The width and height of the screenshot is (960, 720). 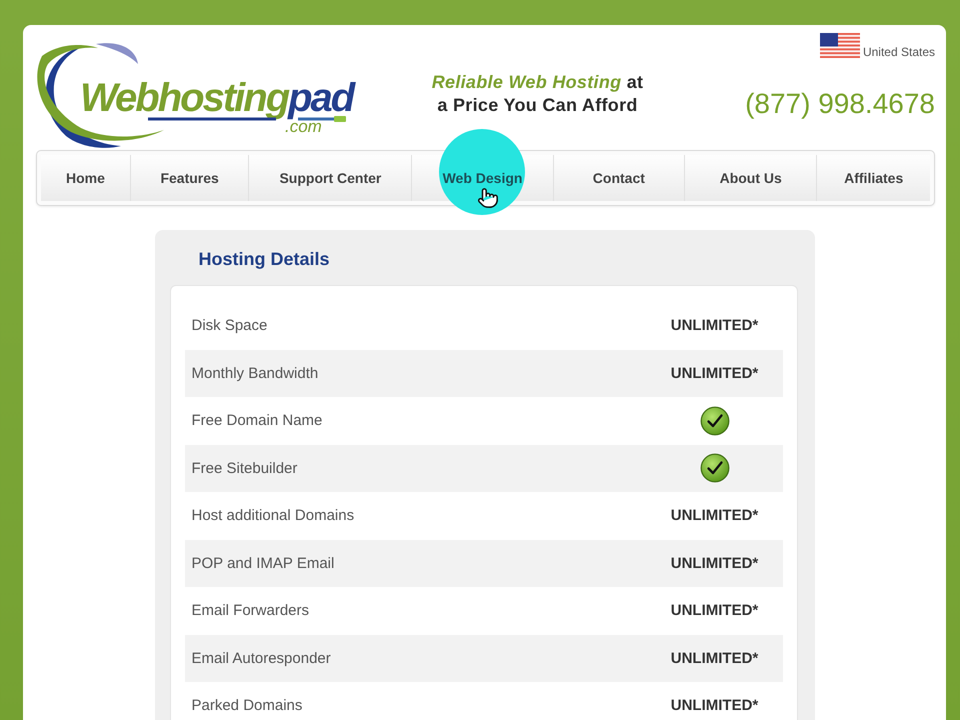 I want to click on logo-wordmark: Webhostingpad, so click(x=217, y=98).